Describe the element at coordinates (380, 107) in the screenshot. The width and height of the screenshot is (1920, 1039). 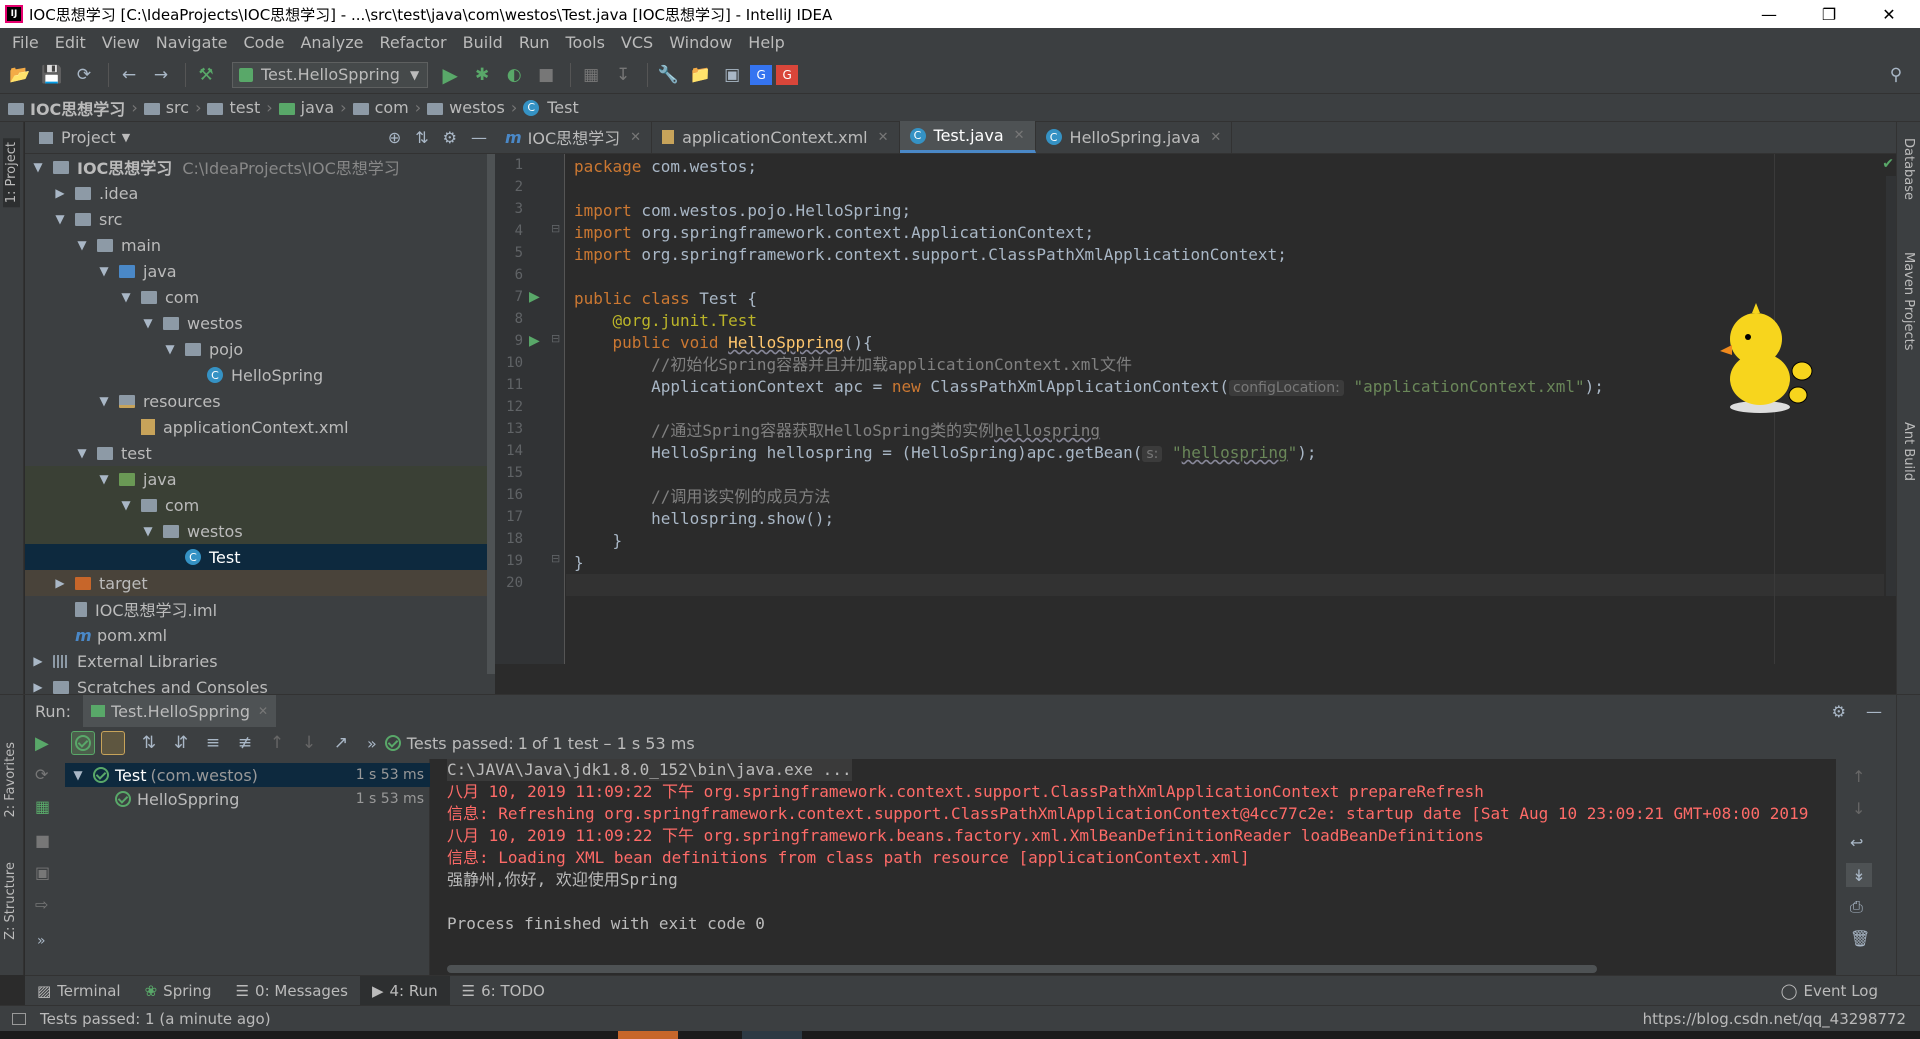
I see `breadcrumb-item: com` at that location.